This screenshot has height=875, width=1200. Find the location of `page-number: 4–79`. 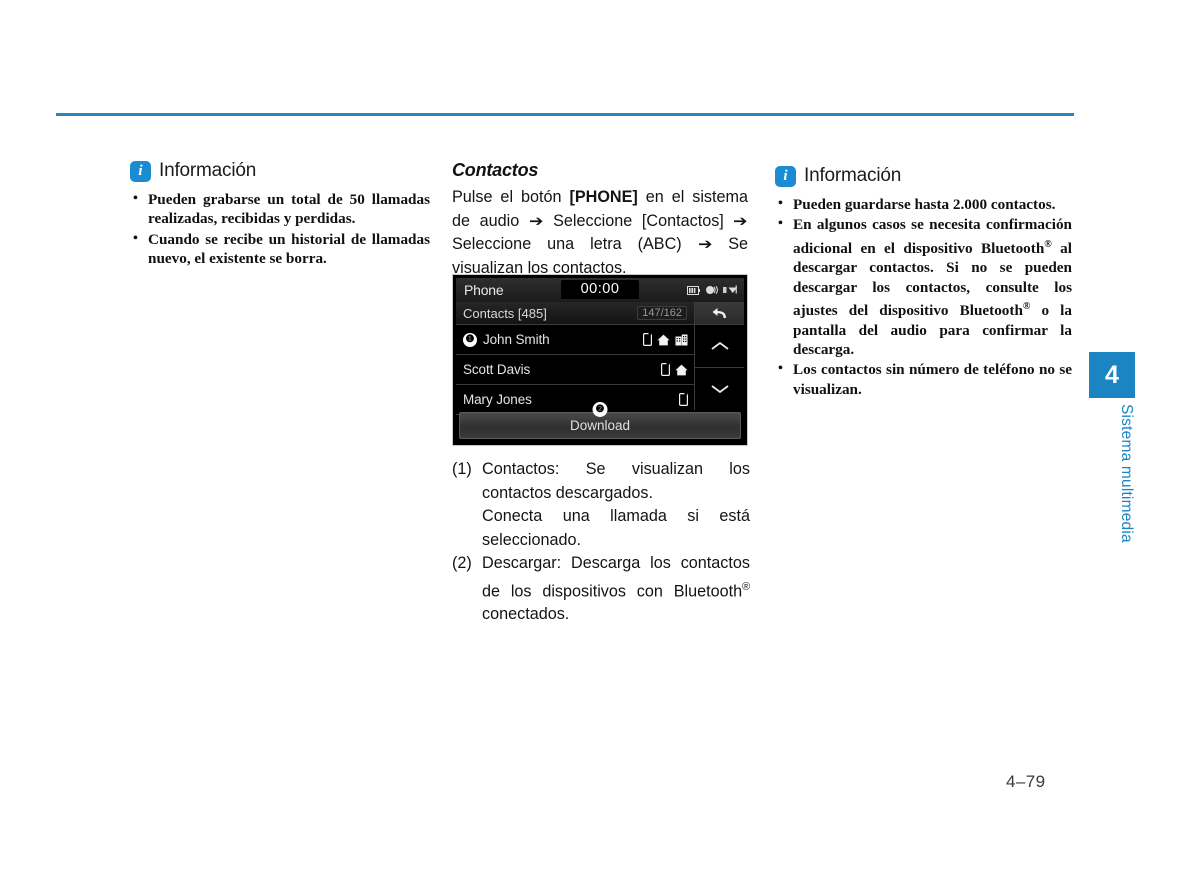

page-number: 4–79 is located at coordinates (1026, 781).